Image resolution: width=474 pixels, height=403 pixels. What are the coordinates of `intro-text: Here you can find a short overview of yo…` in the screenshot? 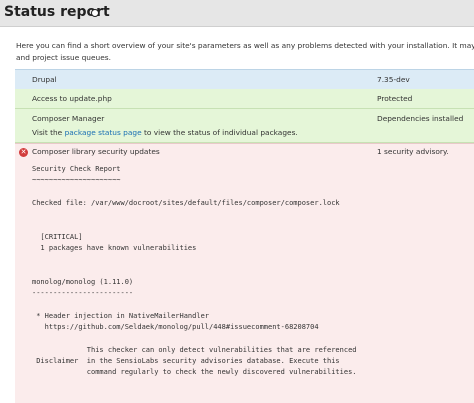 It's located at (245, 52).